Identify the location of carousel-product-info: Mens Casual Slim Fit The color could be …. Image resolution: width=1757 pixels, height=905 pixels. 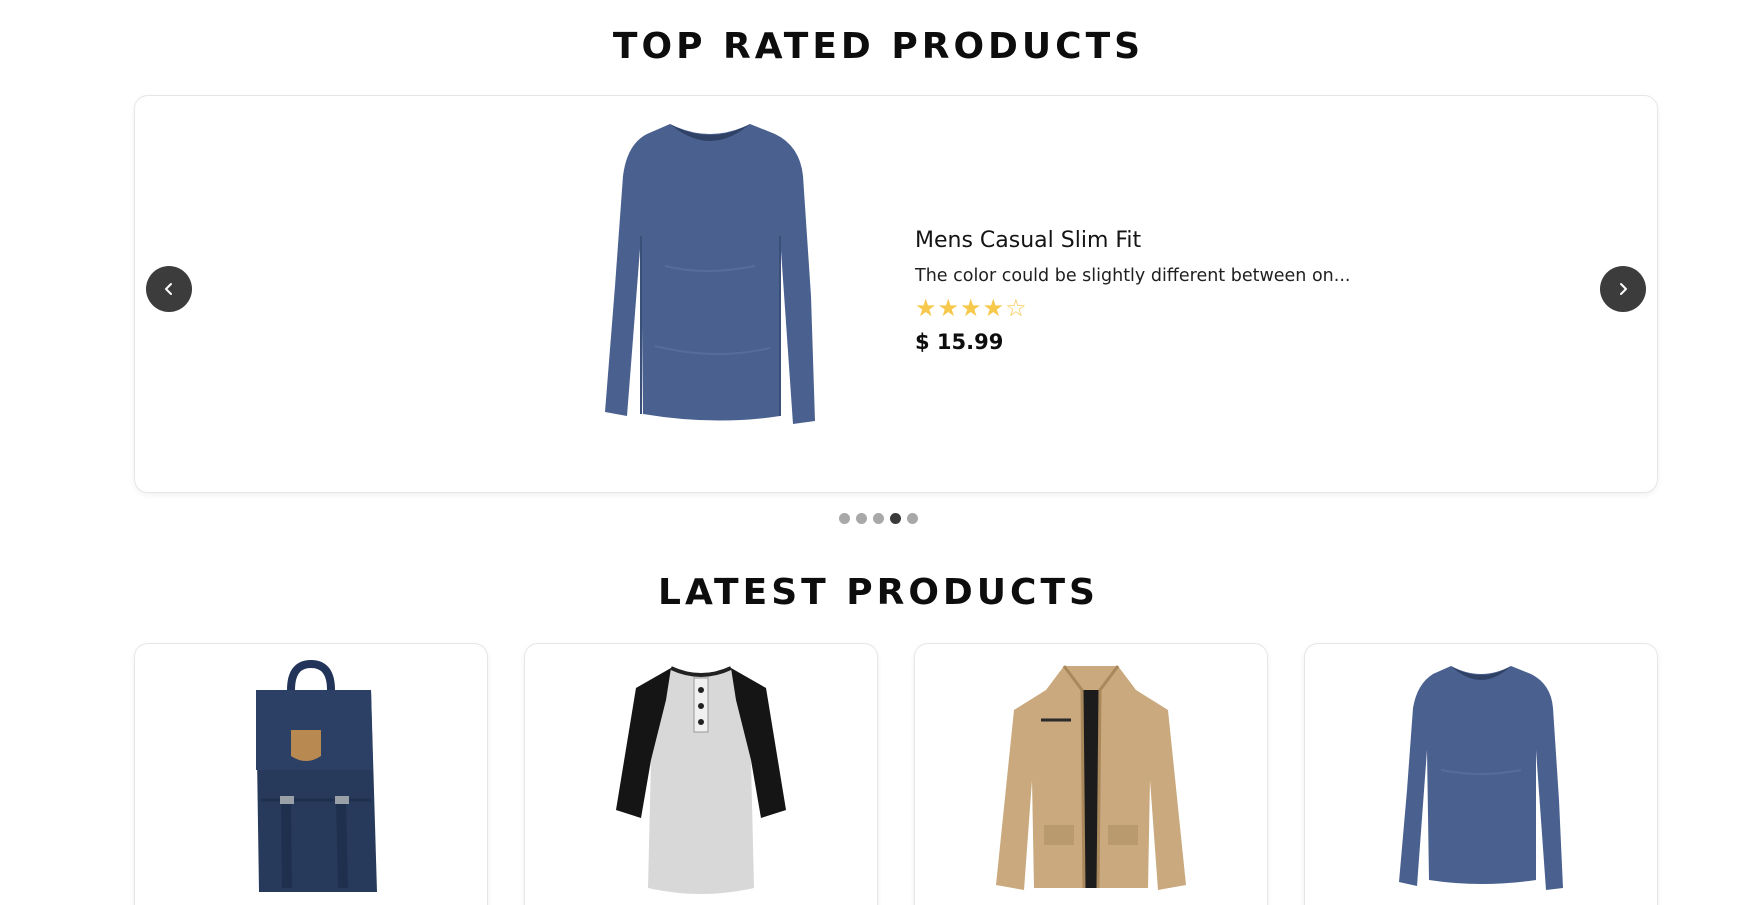
(1195, 291).